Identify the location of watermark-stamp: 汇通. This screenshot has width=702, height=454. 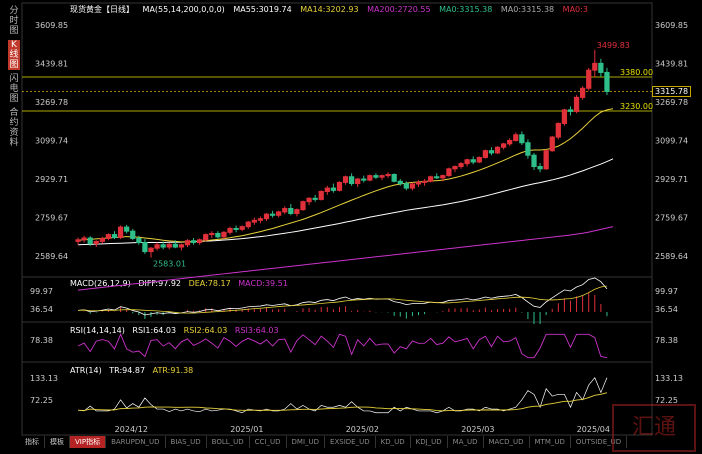
(654, 428).